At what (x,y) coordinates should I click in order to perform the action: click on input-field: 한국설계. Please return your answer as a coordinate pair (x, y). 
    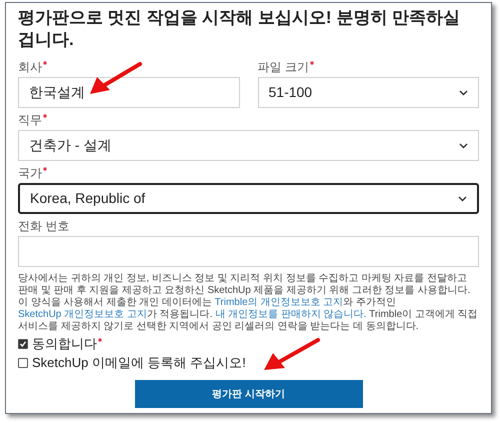
    Looking at the image, I should click on (129, 92).